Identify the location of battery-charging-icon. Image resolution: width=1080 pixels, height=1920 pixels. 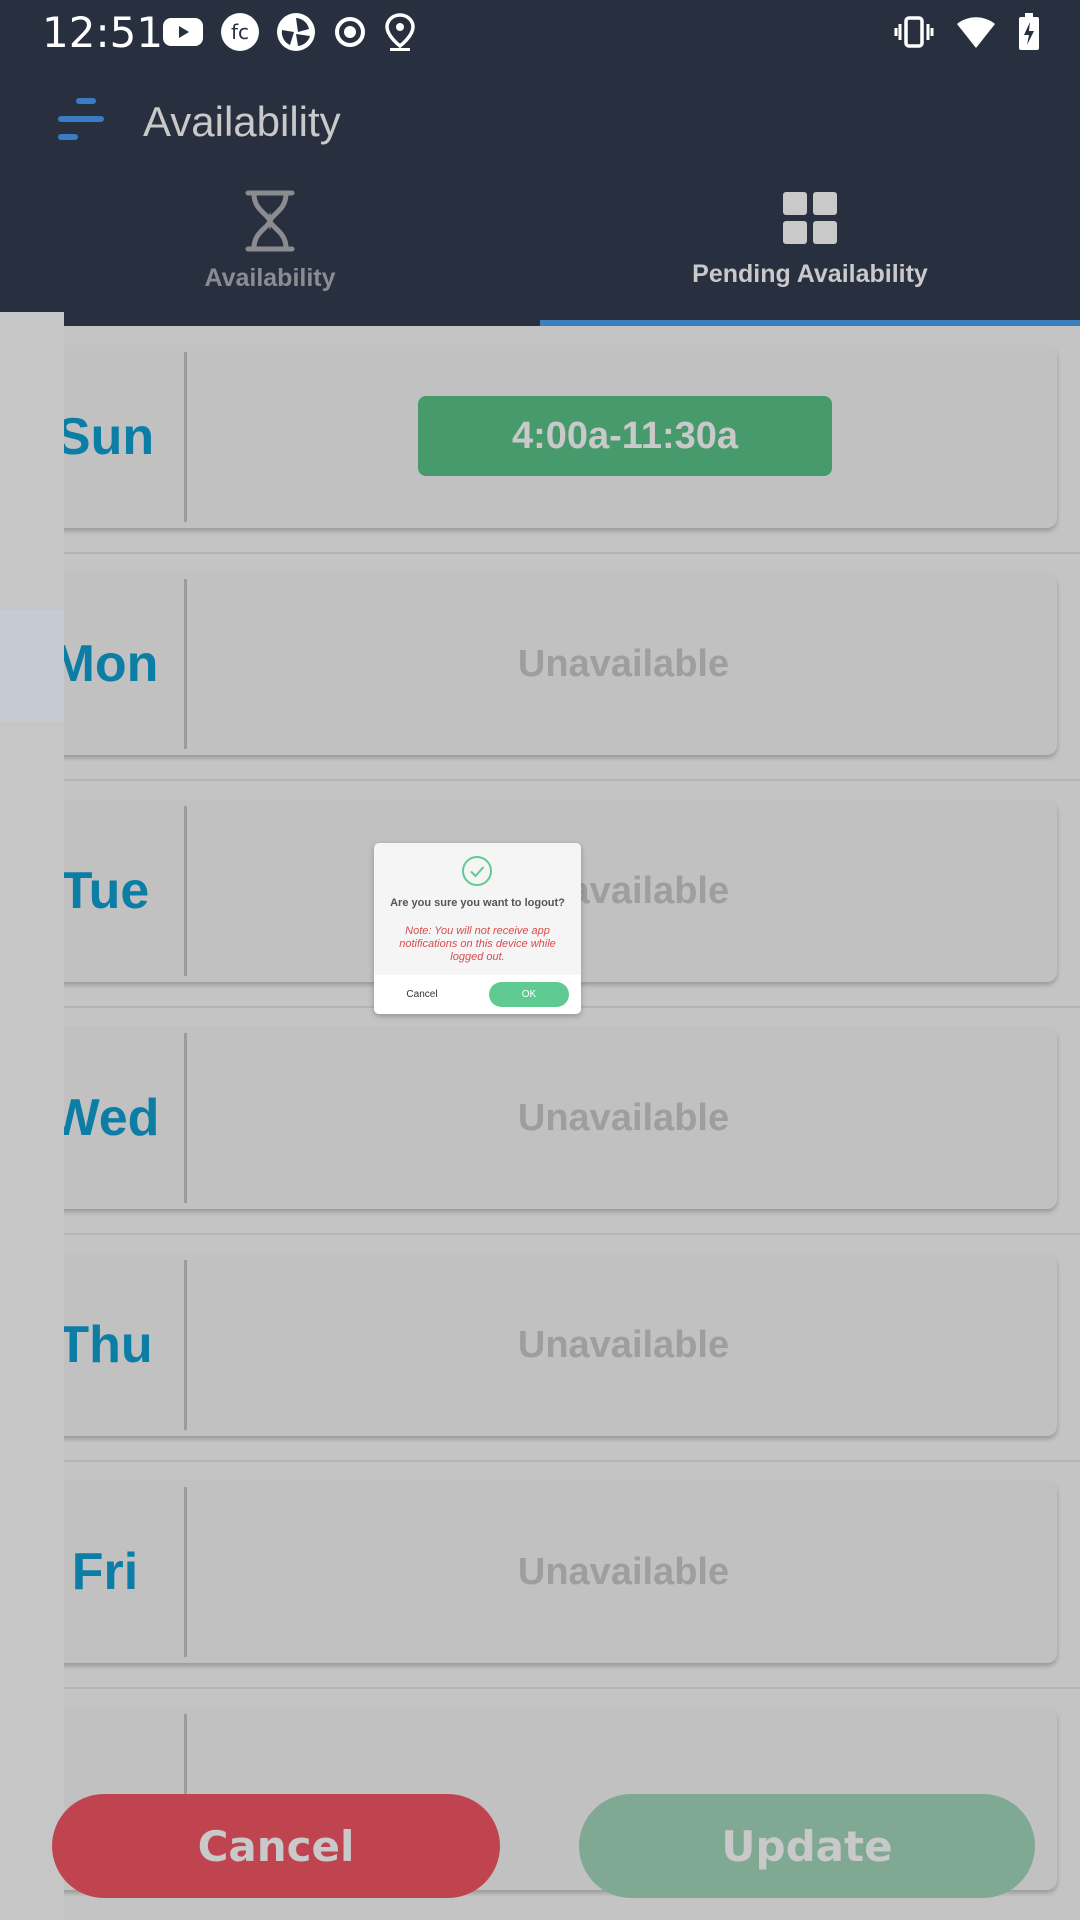
(1029, 31).